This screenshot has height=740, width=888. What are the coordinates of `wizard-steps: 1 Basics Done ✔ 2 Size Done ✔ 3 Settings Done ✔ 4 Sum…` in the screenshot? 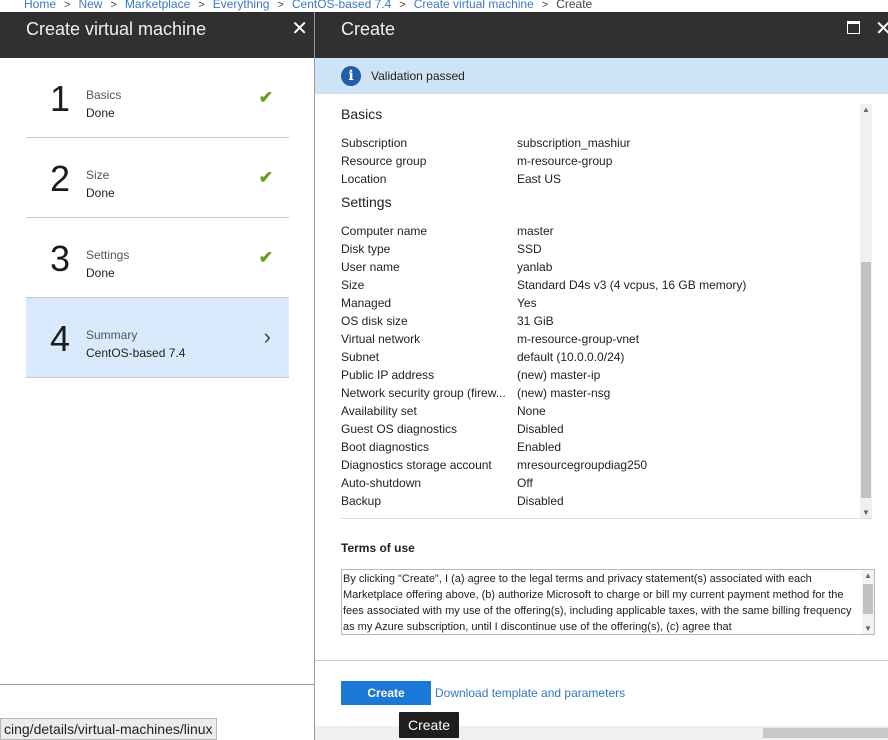 It's located at (157, 218).